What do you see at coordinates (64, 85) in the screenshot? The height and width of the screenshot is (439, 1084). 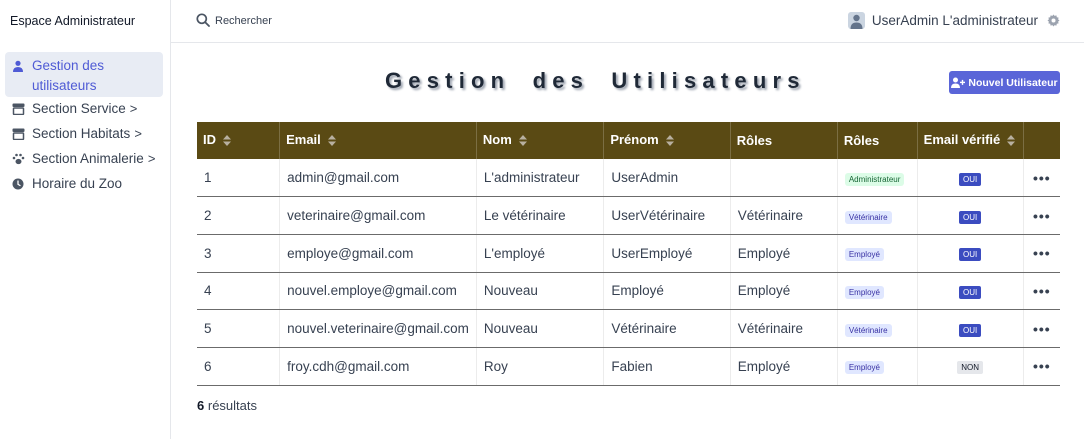 I see `sidebar-item-label: utilisateurs` at bounding box center [64, 85].